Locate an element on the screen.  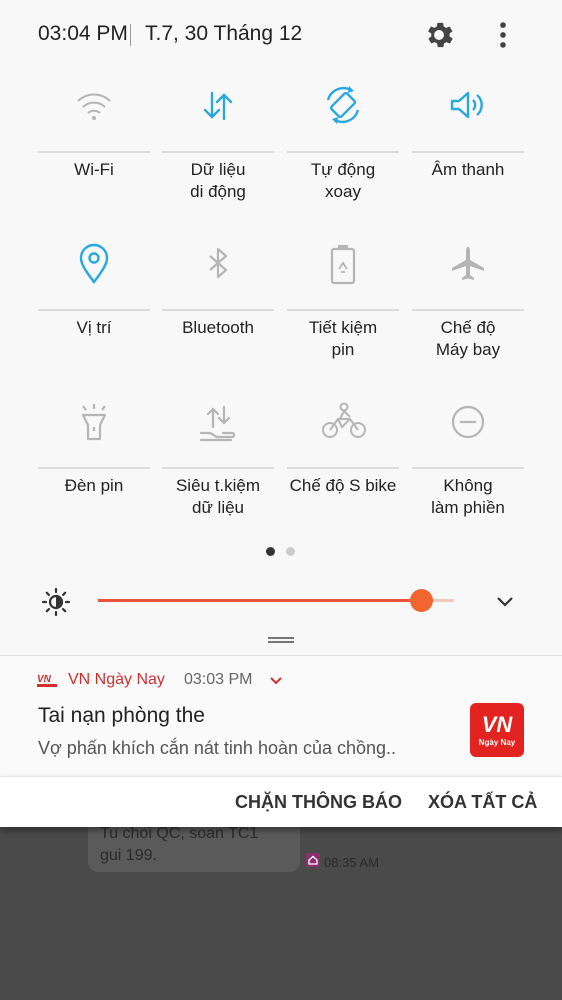
panel-header: 03:04 PM T.7, 30 Tháng 12 is located at coordinates (281, 35).